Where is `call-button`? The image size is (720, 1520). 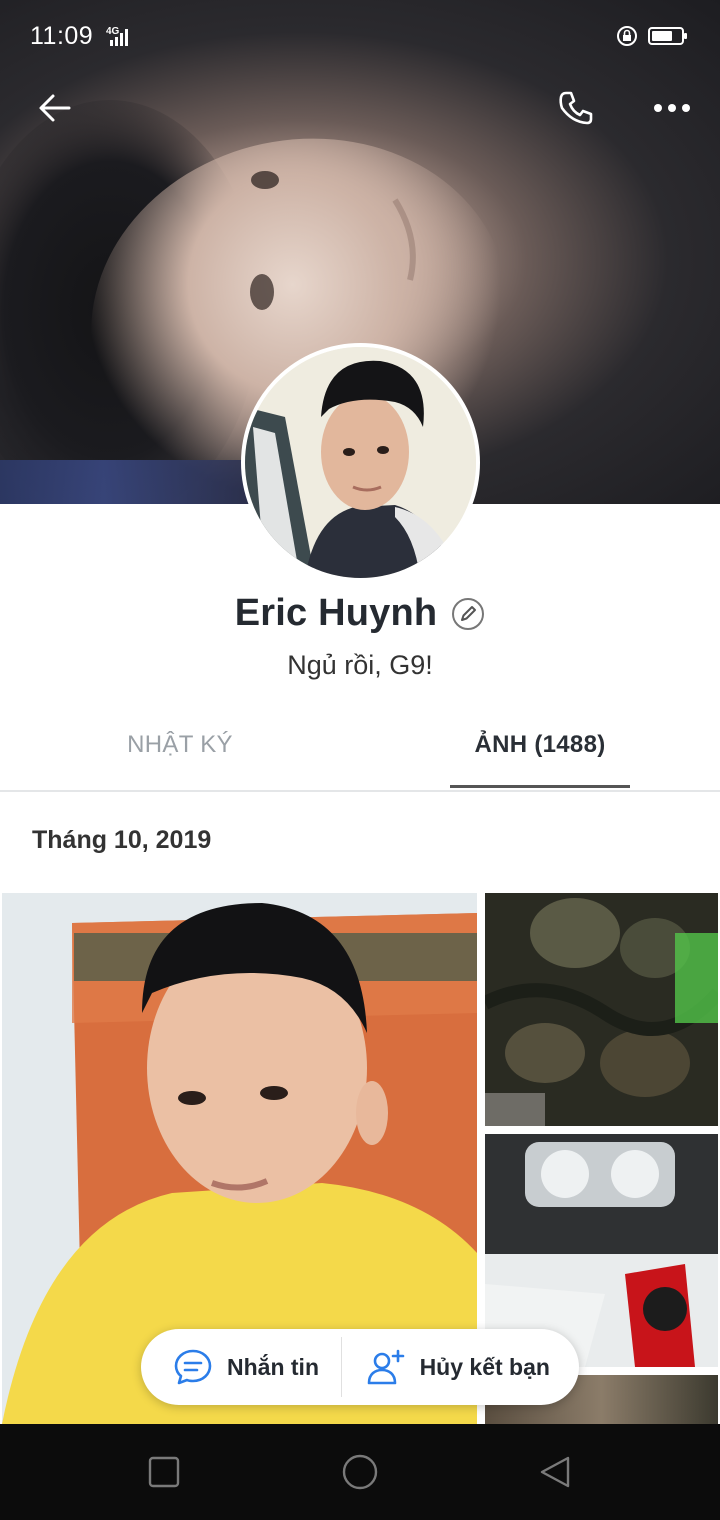 call-button is located at coordinates (576, 108).